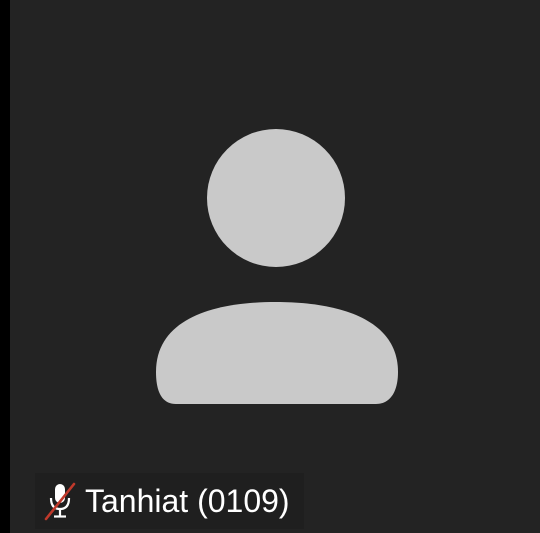  Describe the element at coordinates (187, 501) in the screenshot. I see `participant-name: Tanhiat (0109)` at that location.